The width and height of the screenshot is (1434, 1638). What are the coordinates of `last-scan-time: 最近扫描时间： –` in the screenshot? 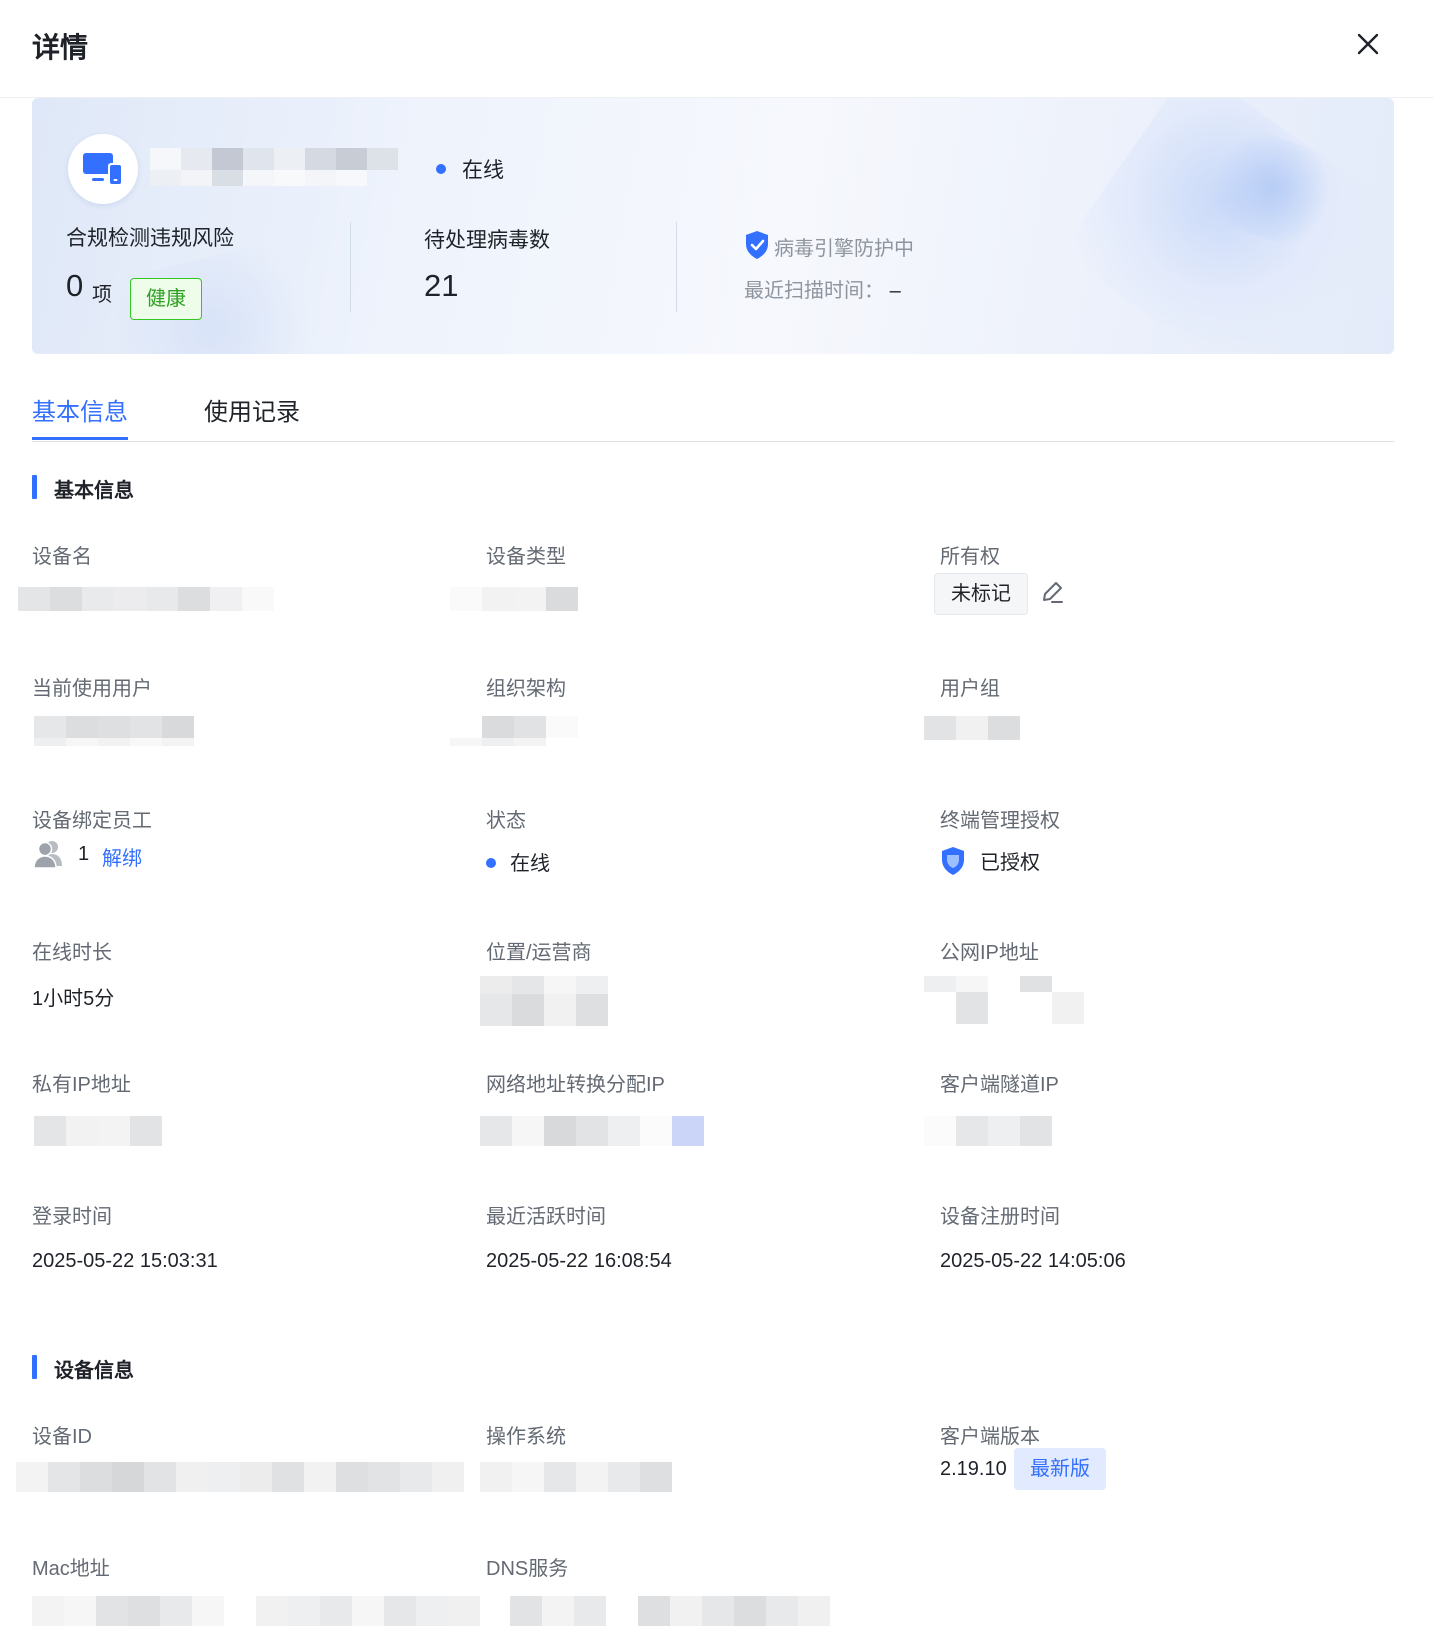 It's located at (822, 288).